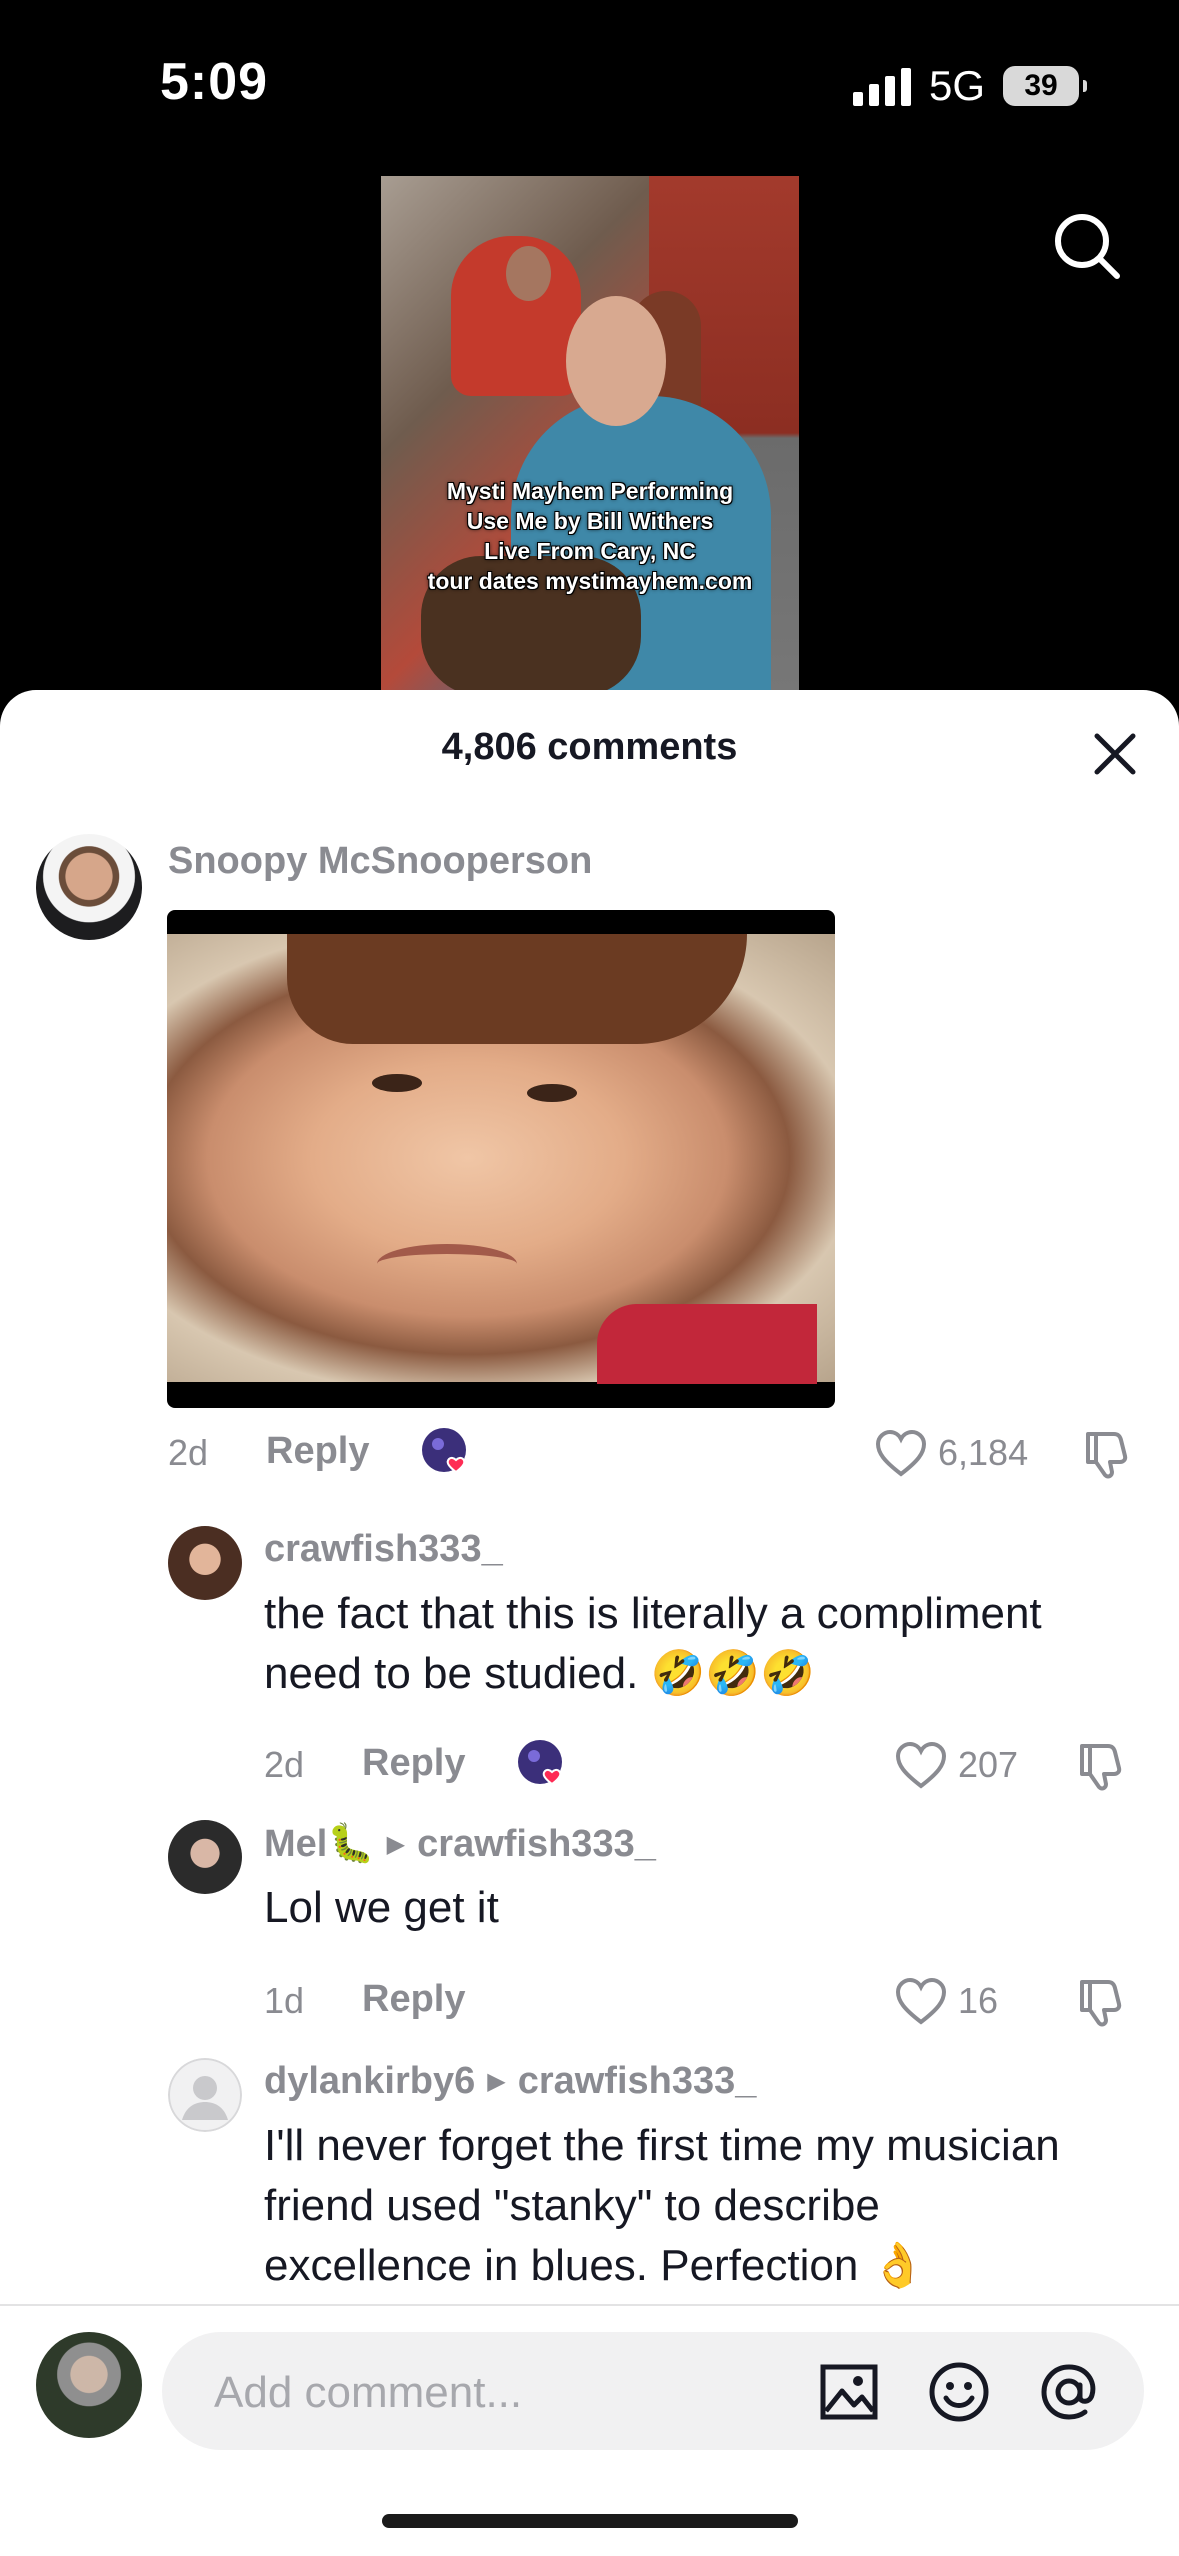 The width and height of the screenshot is (1179, 2556). I want to click on like-button: 207, so click(956, 1765).